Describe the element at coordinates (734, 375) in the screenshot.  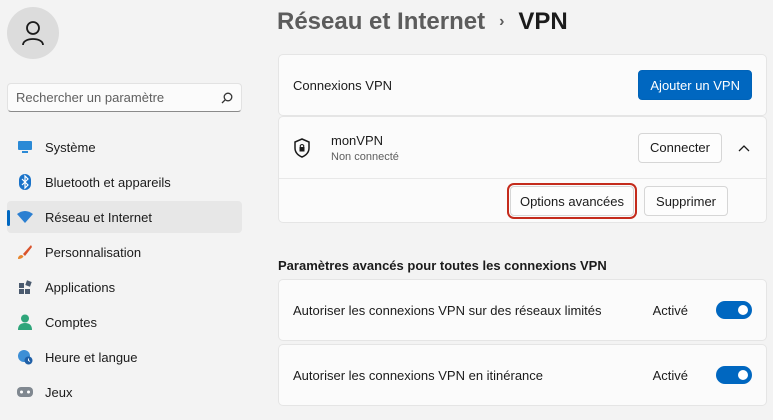
I see `roaming-toggle` at that location.